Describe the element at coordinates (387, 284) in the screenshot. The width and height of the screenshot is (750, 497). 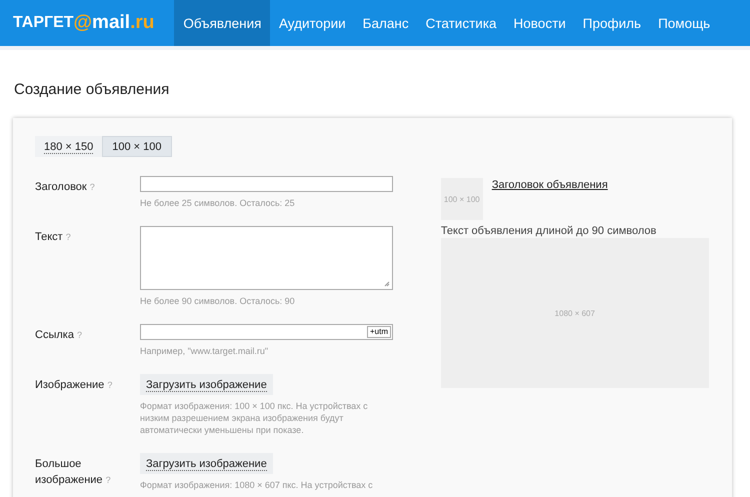
I see `resize-grip-icon` at that location.